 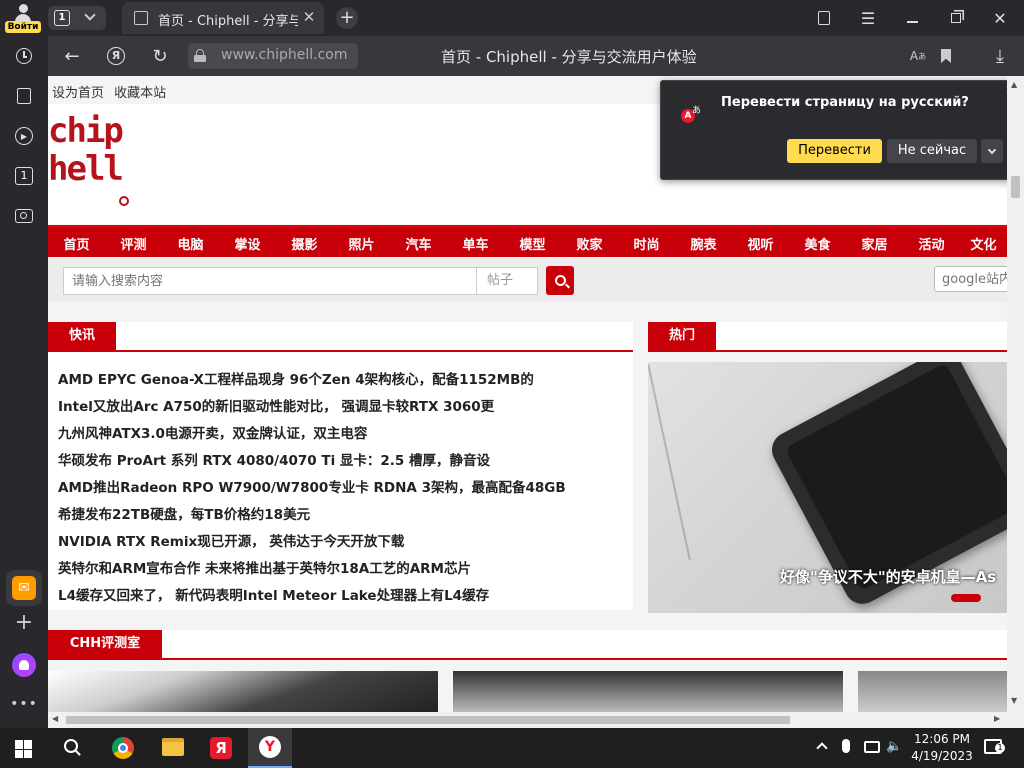 What do you see at coordinates (343, 569) in the screenshot?
I see `news-item: 英特尔和ARM宣布合作 未来将推出基于英特尔18A工艺的ARM芯片` at bounding box center [343, 569].